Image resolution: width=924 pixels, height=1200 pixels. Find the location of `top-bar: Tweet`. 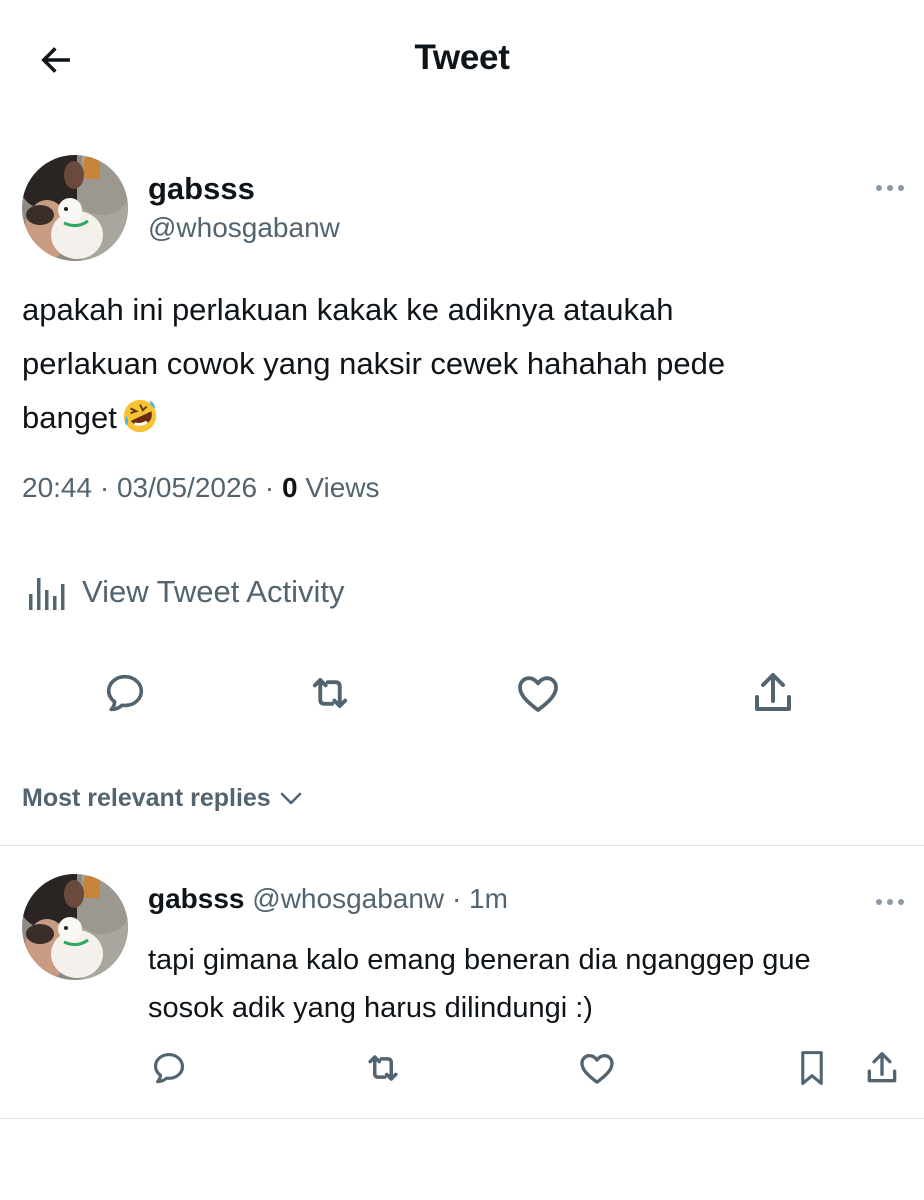

top-bar: Tweet is located at coordinates (462, 60).